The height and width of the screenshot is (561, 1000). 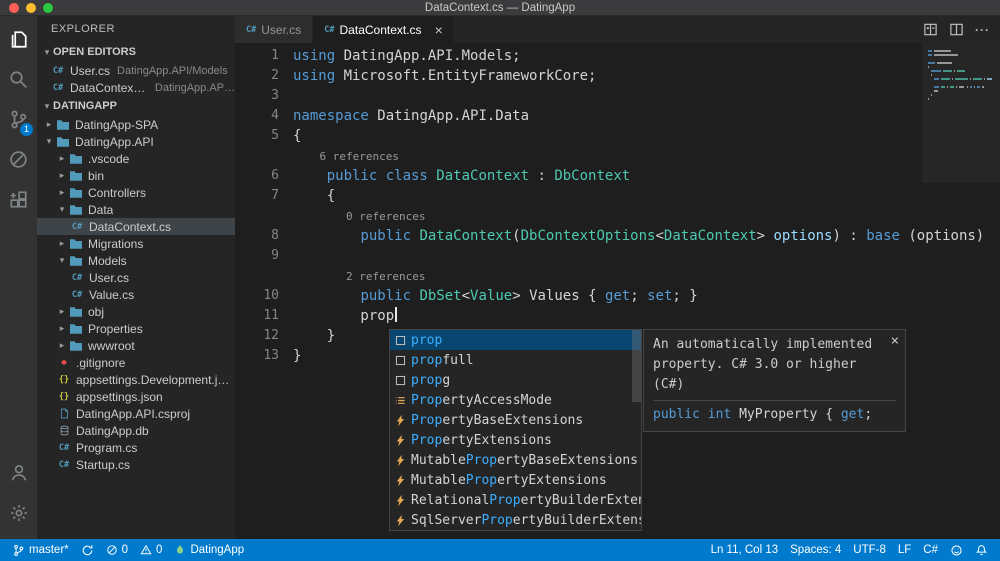 What do you see at coordinates (18, 159) in the screenshot?
I see `activity-debug-button` at bounding box center [18, 159].